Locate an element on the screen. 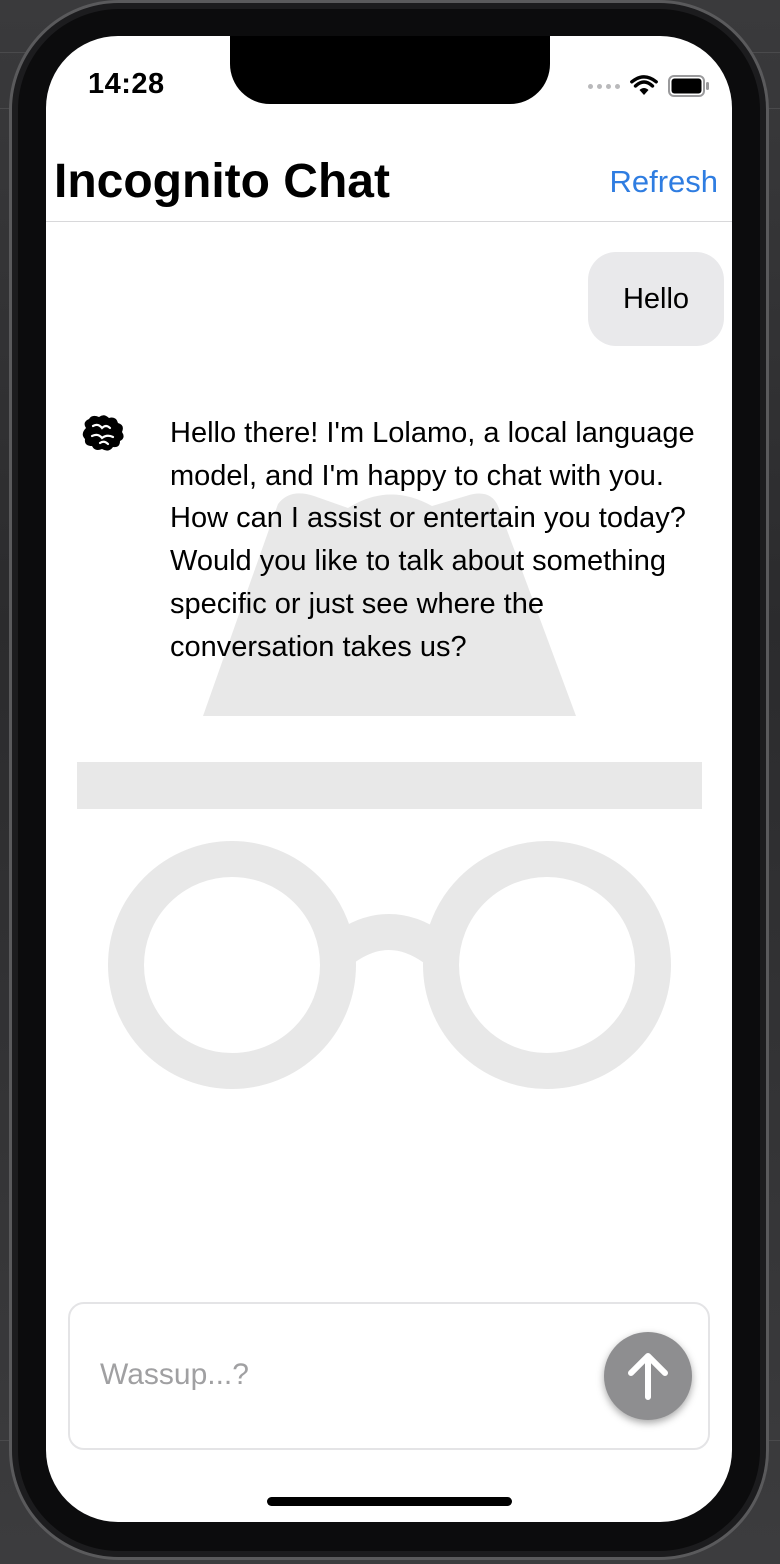  wifi-icon is located at coordinates (644, 85).